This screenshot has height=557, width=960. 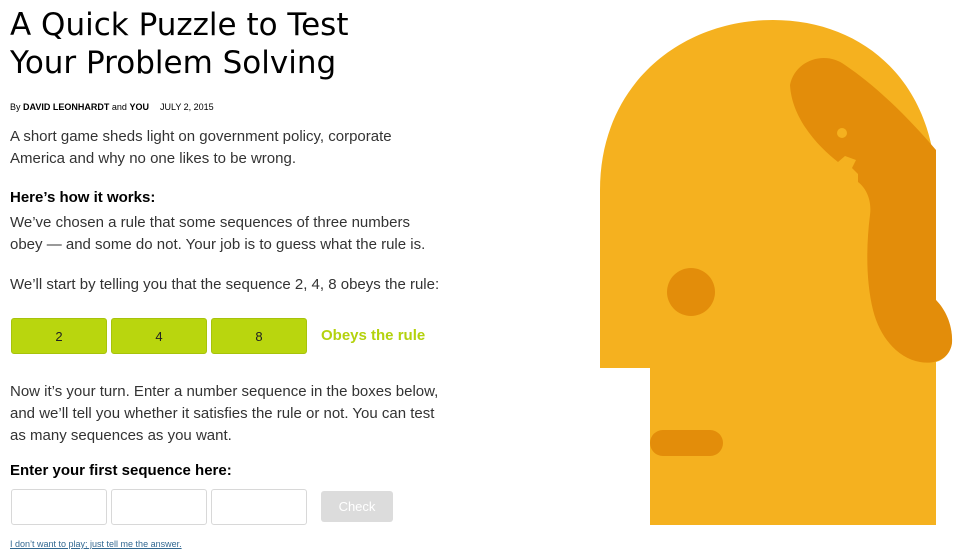 What do you see at coordinates (66, 107) in the screenshot?
I see `byline-author: DAVID LEONHARDT` at bounding box center [66, 107].